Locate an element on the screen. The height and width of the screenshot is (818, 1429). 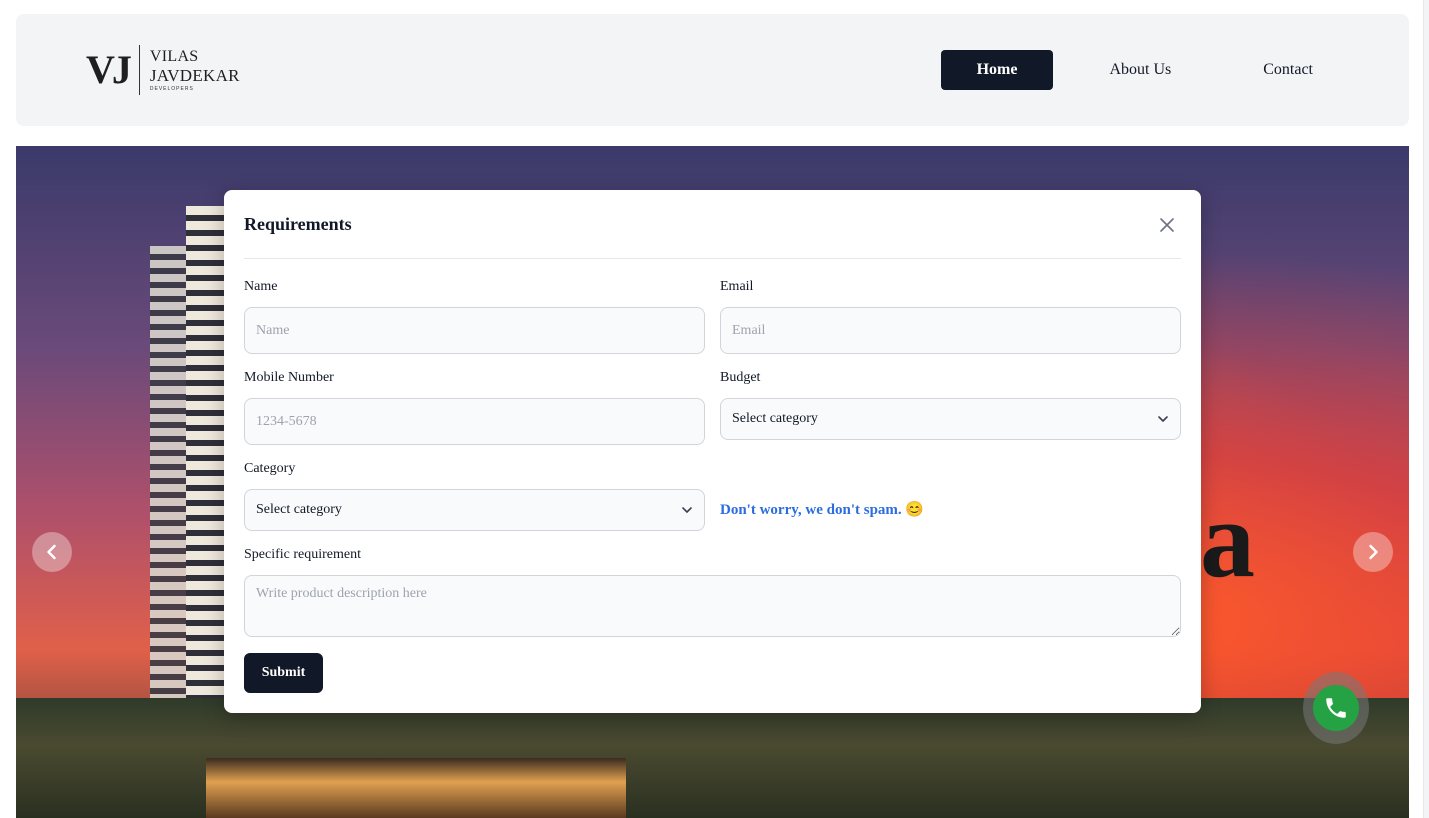
nav-about-us: About Us is located at coordinates (1140, 70).